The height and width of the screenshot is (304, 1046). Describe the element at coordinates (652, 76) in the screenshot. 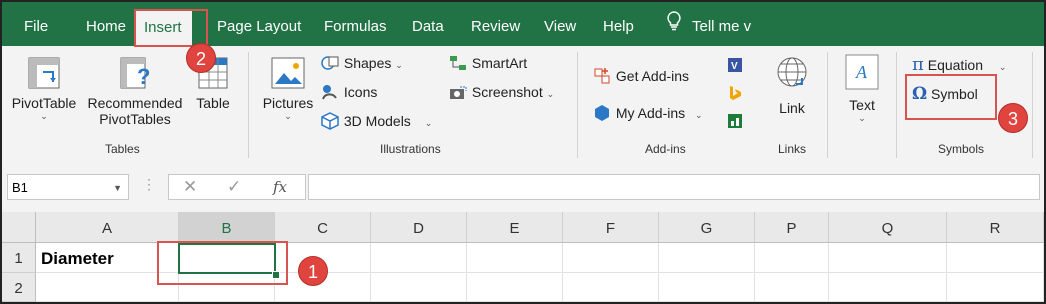

I see `get-addins-label: Get Add-ins` at that location.